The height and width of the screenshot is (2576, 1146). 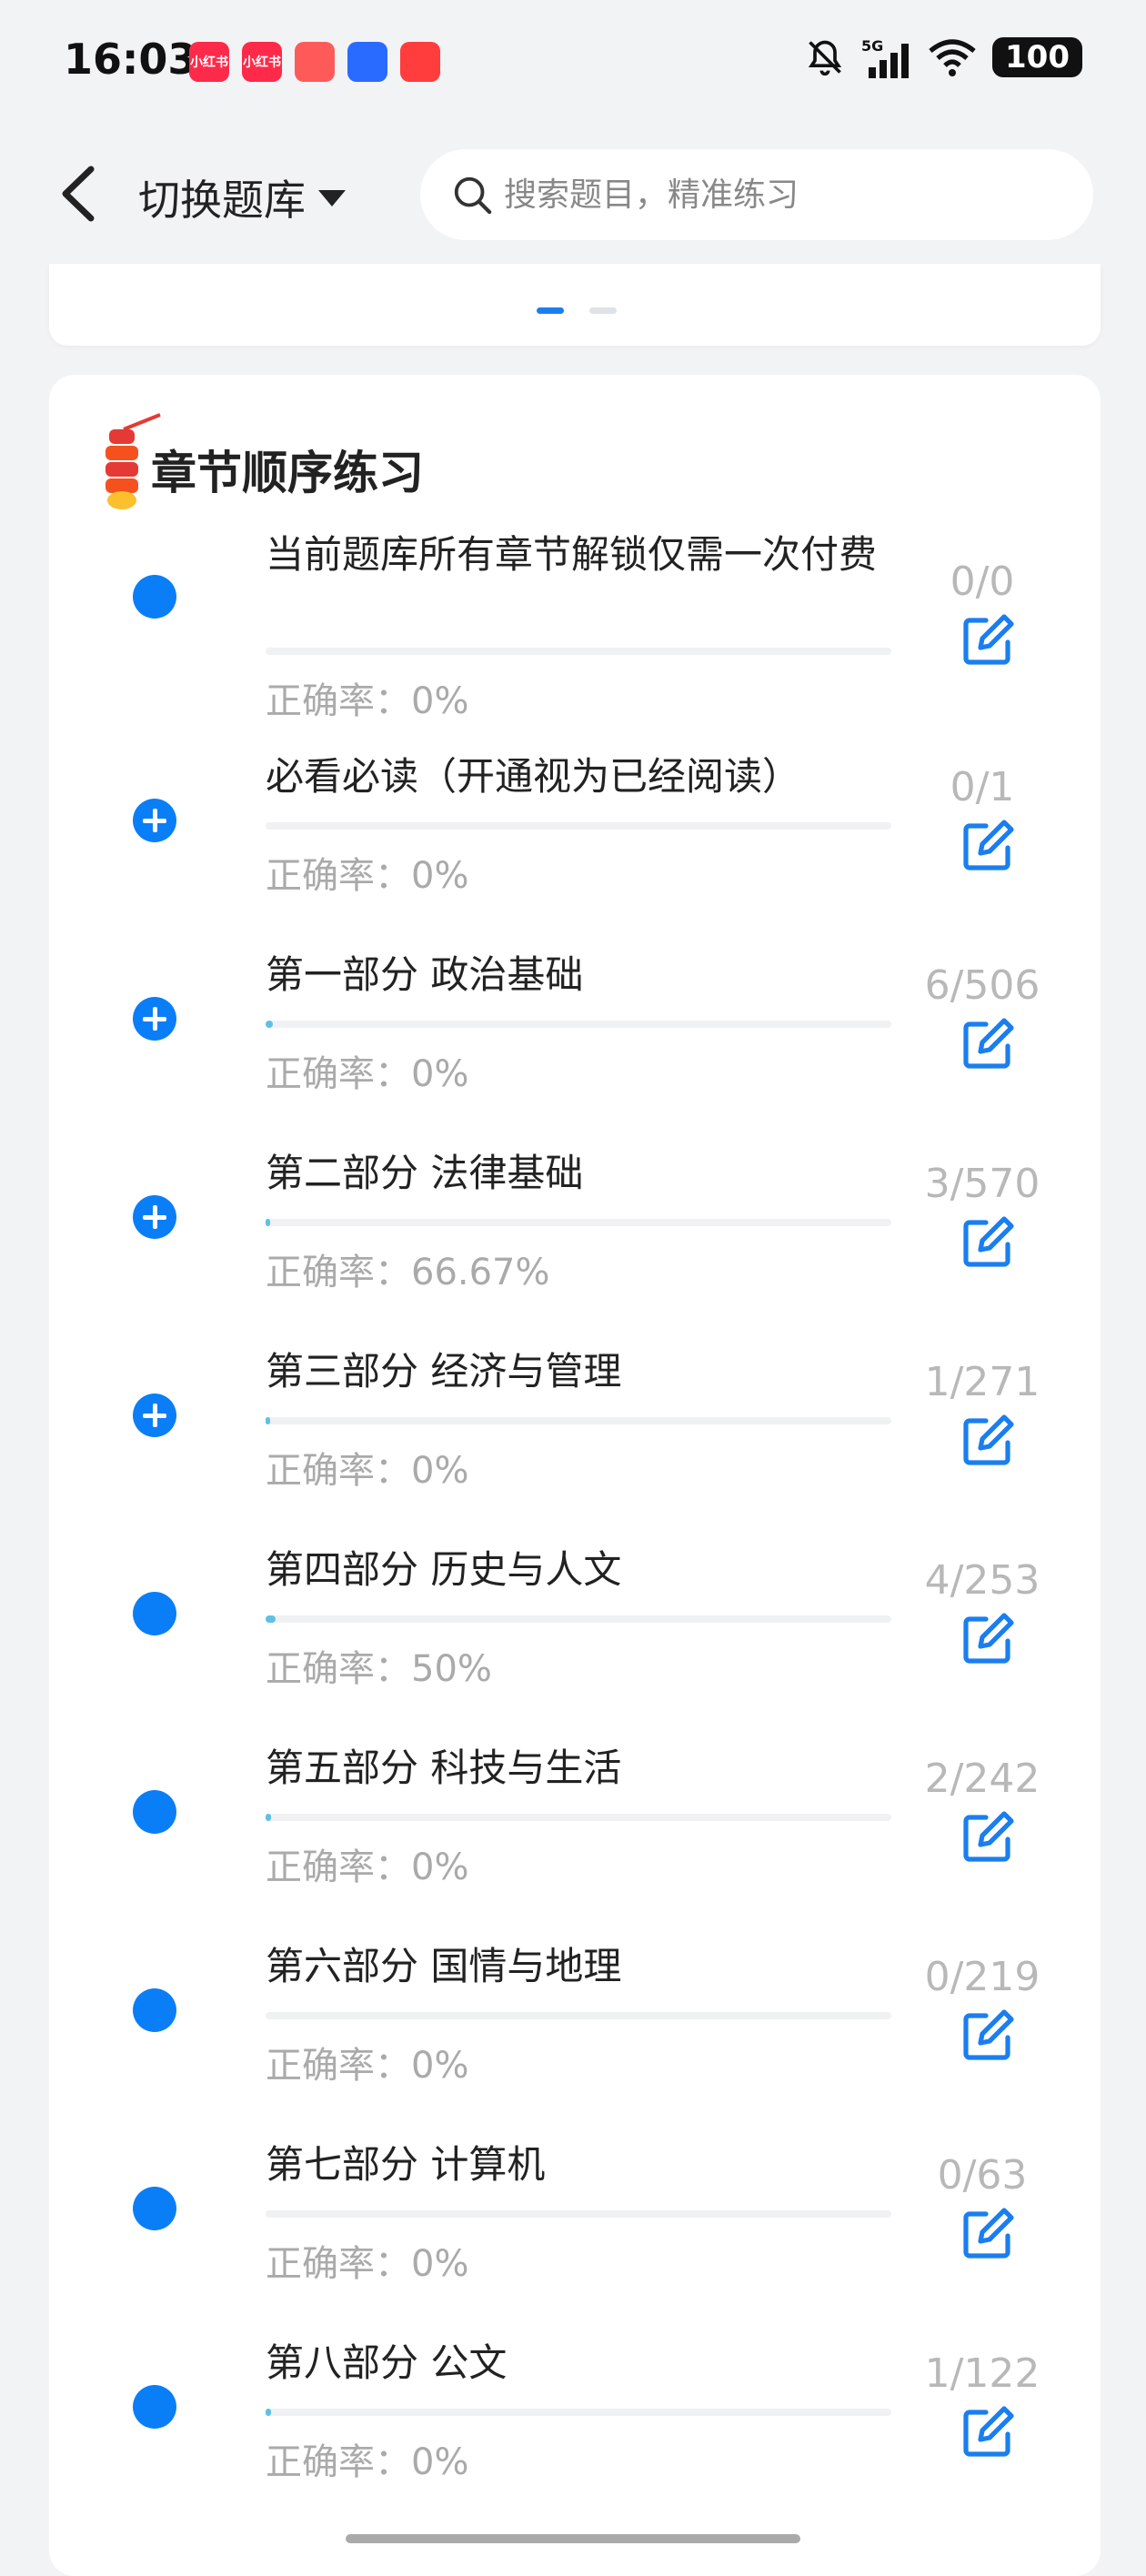 What do you see at coordinates (287, 473) in the screenshot?
I see `card-title: 章节顺序练习` at bounding box center [287, 473].